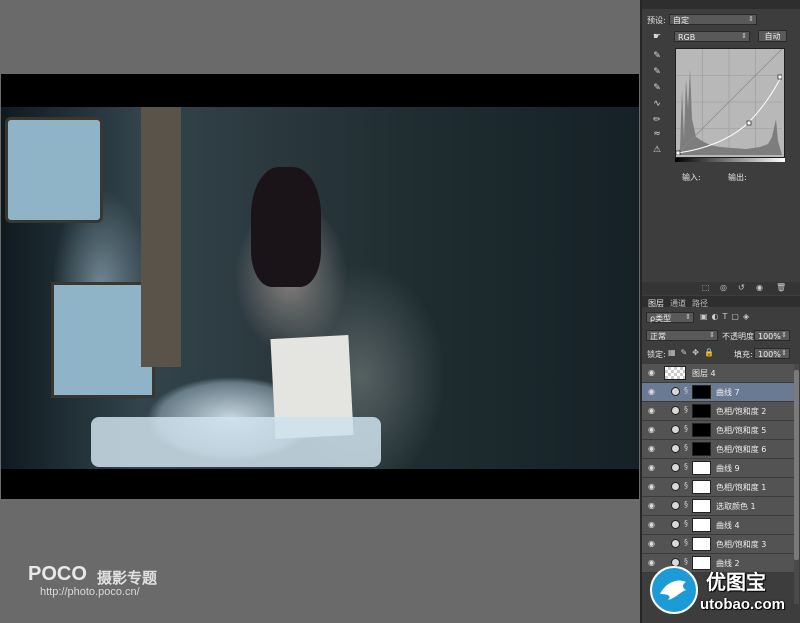  I want to click on curve-point-icon: ∿, so click(657, 104).